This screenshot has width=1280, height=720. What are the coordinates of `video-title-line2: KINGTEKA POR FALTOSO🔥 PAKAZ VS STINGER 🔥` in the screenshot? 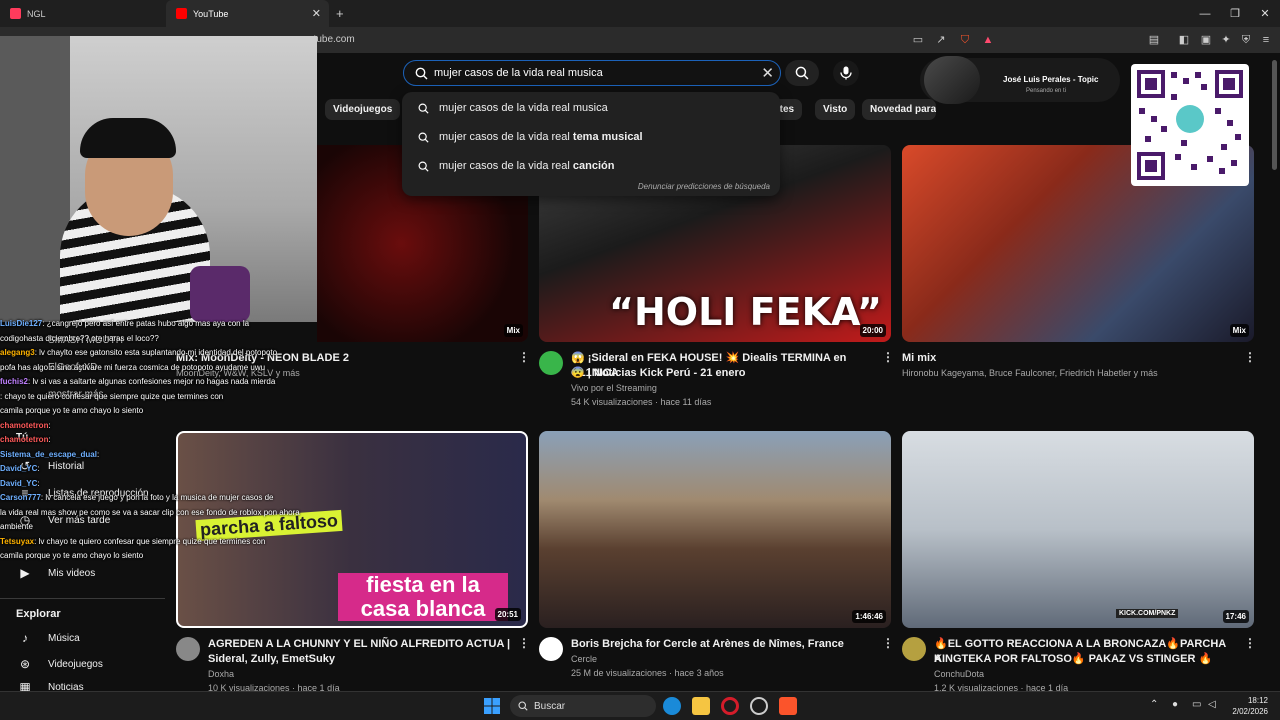 It's located at (1084, 659).